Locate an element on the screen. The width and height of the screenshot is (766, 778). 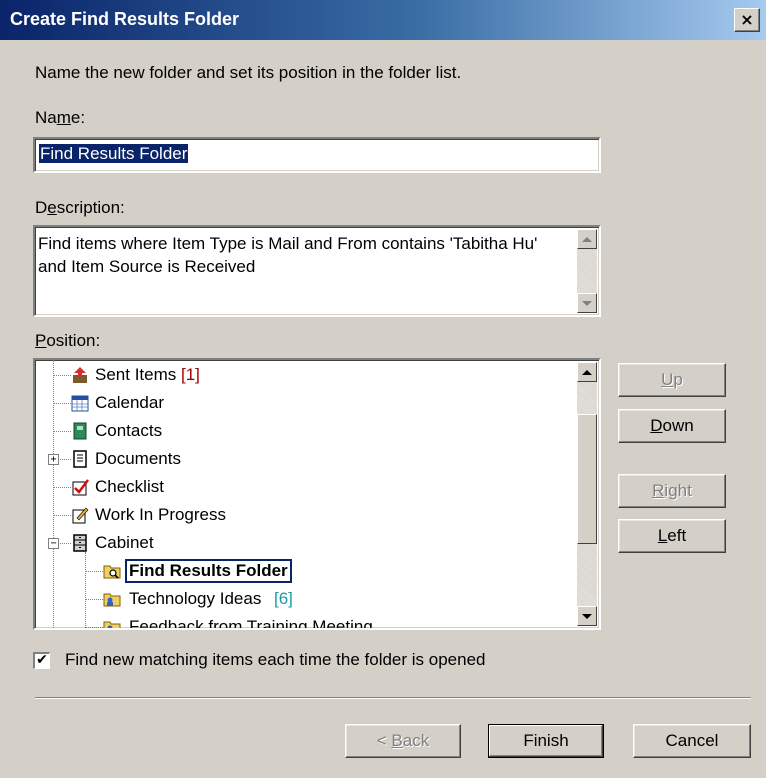
tree-scroll-down-button is located at coordinates (587, 616).